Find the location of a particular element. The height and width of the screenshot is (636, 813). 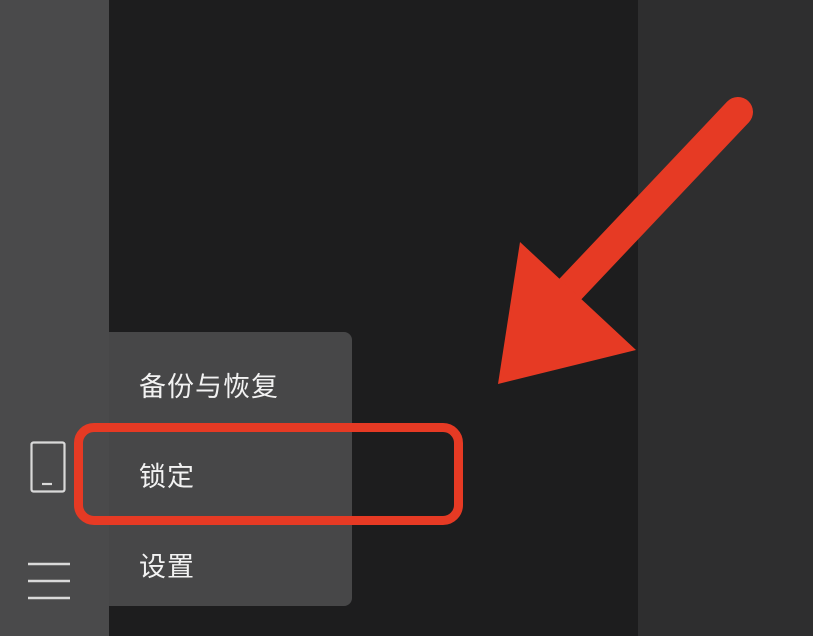

menu-item-settings: 设置 is located at coordinates (230, 564).